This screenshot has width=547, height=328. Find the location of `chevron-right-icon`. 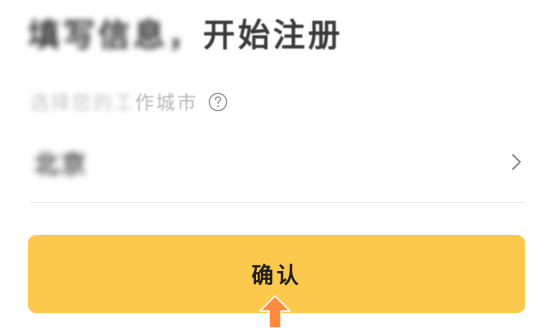

chevron-right-icon is located at coordinates (516, 162).